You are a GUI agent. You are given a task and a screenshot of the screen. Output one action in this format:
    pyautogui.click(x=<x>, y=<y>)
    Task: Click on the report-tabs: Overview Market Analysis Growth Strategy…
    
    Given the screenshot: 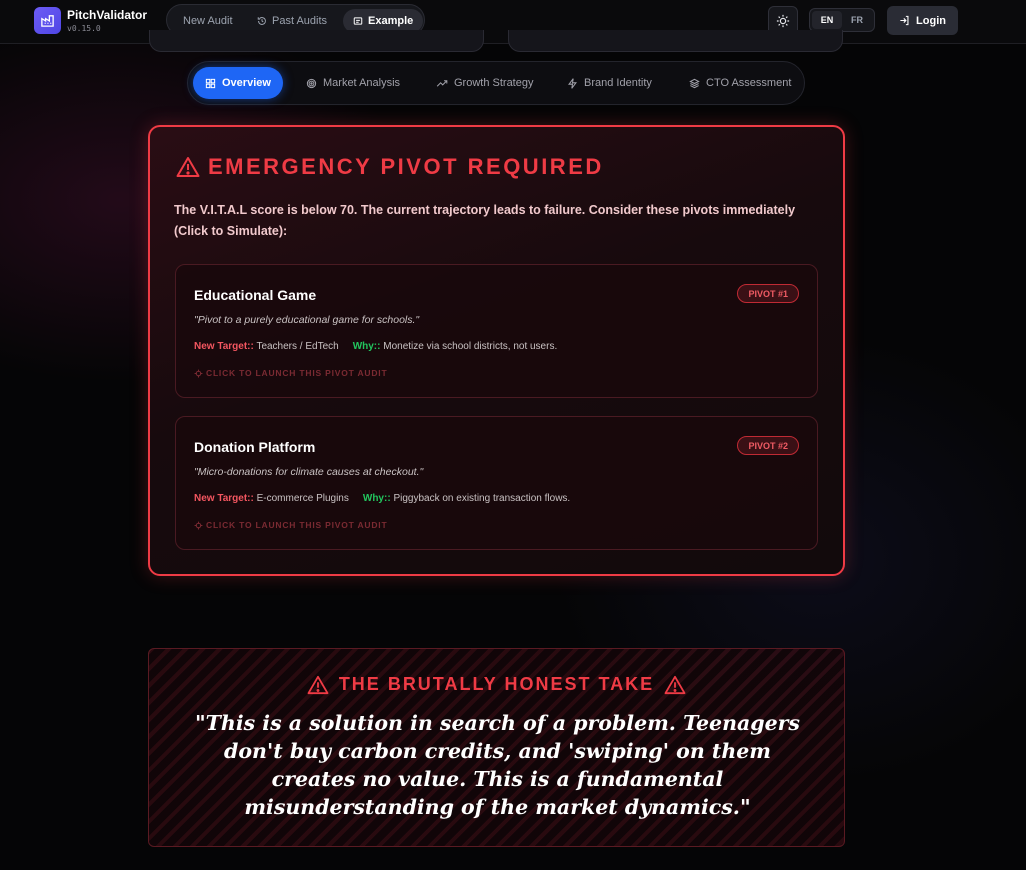 What is the action you would take?
    pyautogui.click(x=496, y=83)
    